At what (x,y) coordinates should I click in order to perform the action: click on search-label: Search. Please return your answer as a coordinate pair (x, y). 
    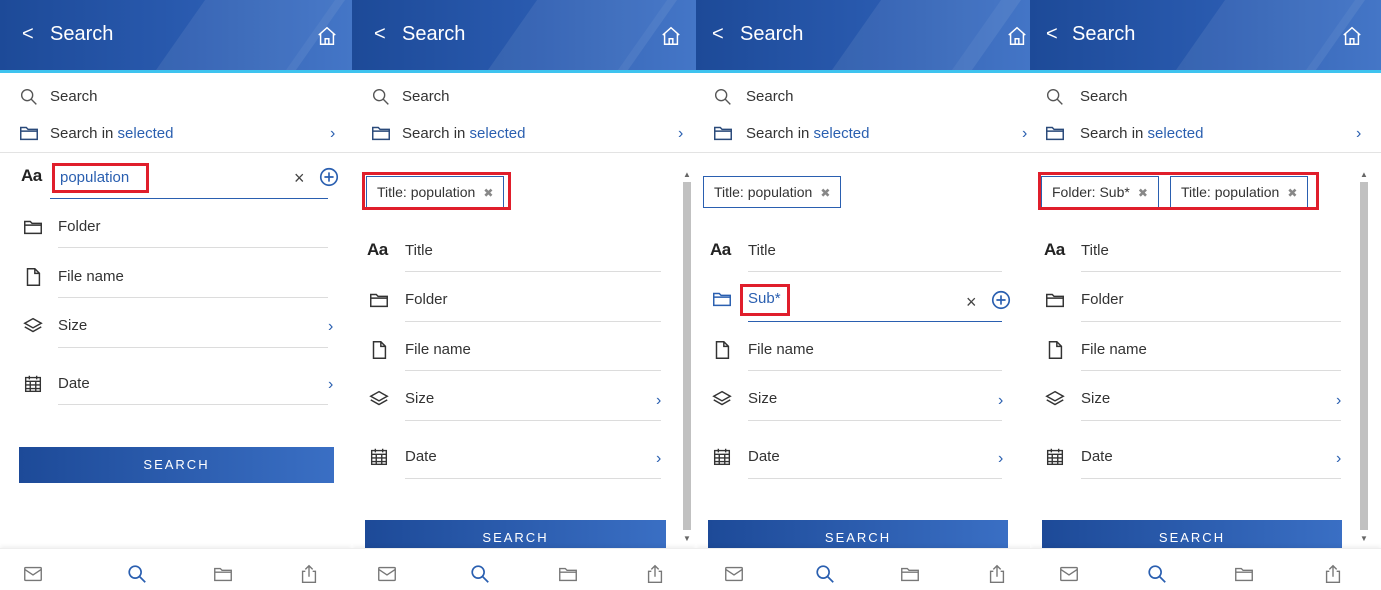
    Looking at the image, I should click on (770, 96).